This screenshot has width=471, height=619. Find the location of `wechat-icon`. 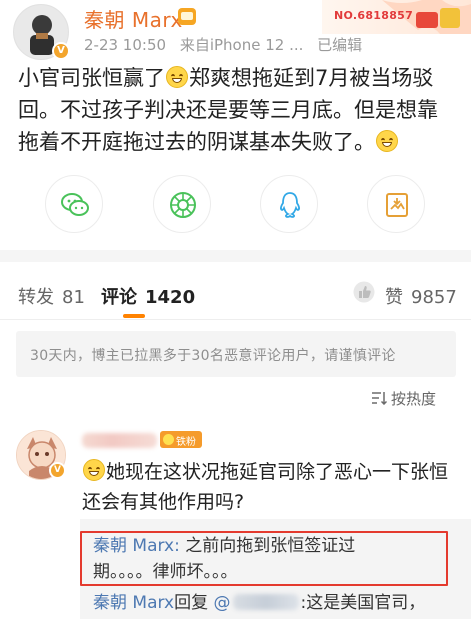

wechat-icon is located at coordinates (75, 204).